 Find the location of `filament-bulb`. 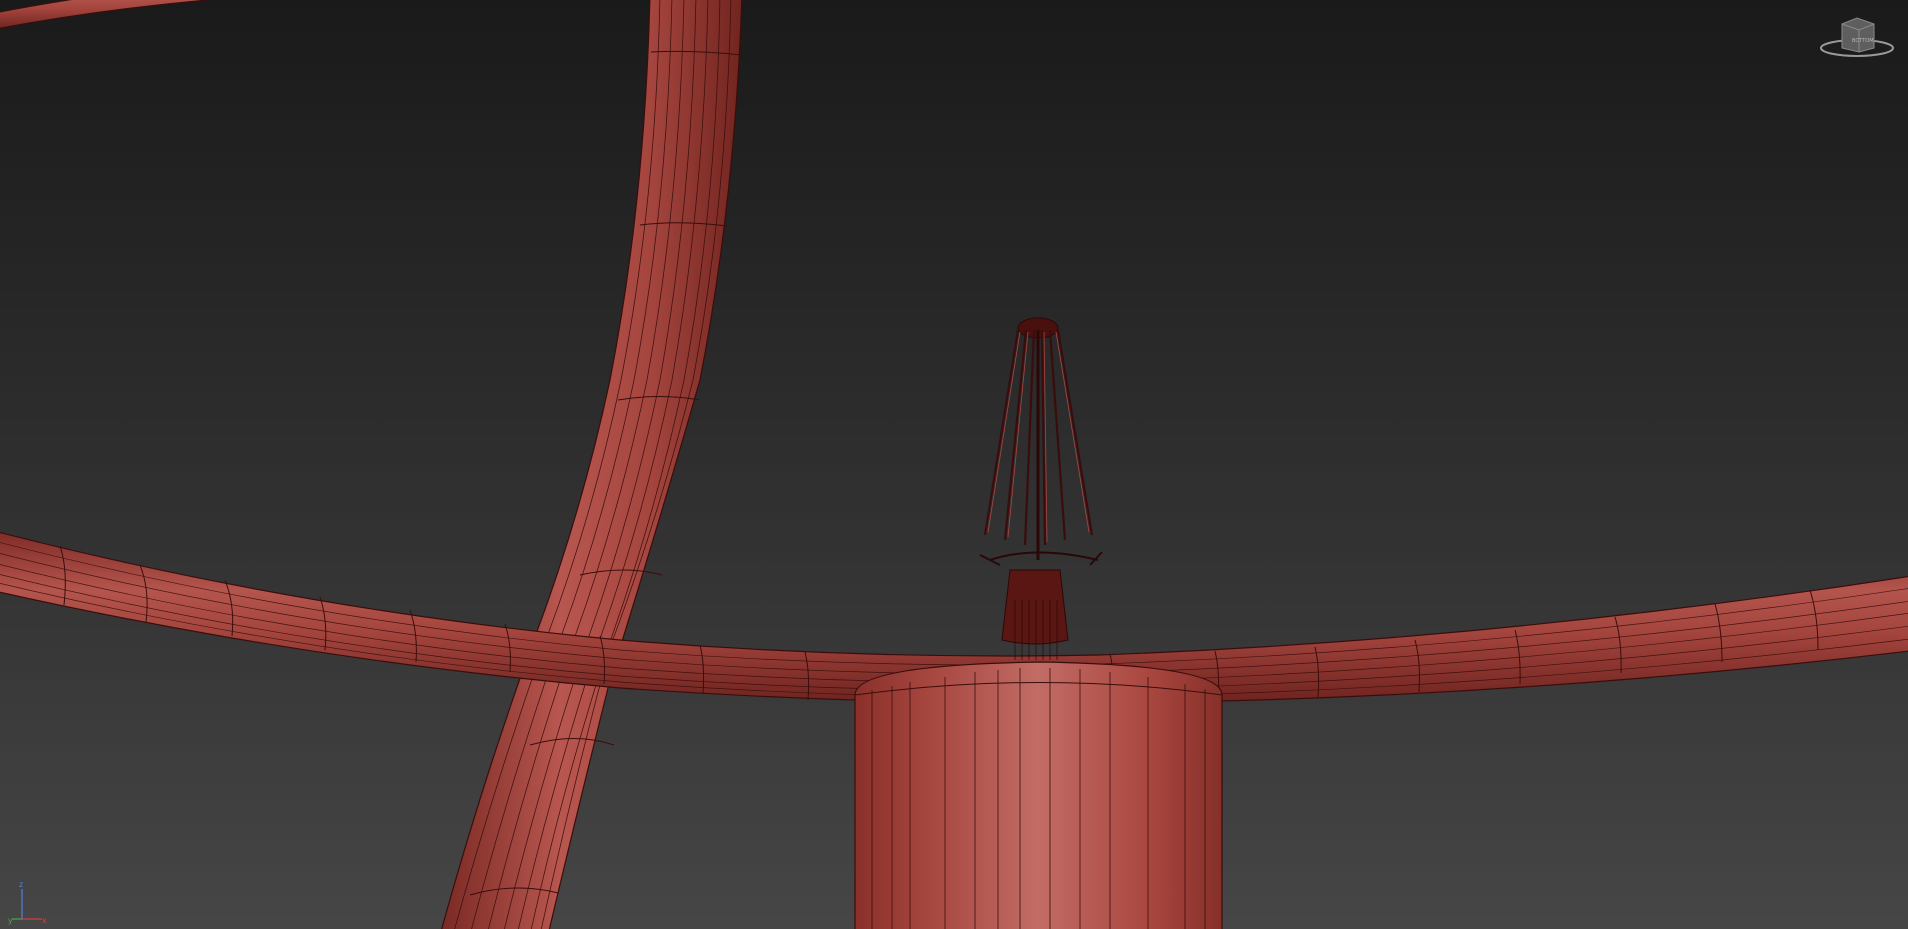

filament-bulb is located at coordinates (1038, 438).